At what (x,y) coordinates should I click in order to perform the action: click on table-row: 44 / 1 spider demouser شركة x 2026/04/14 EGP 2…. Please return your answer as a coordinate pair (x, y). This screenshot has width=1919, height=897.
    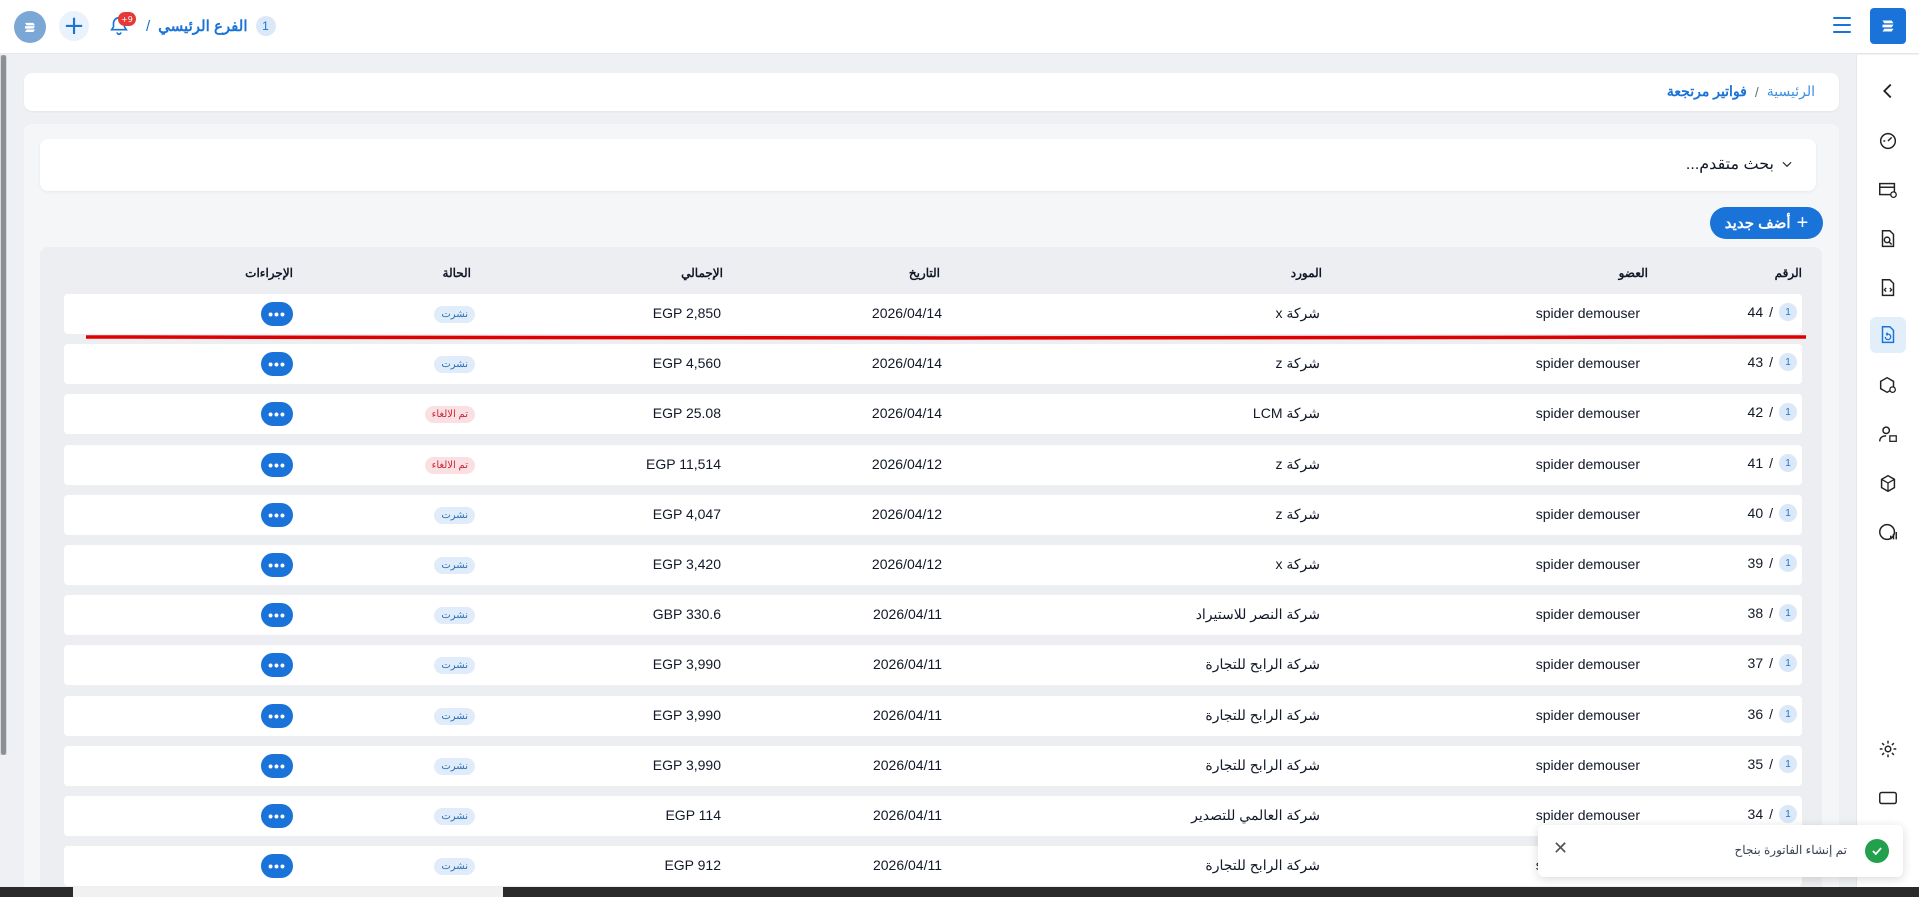
    Looking at the image, I should click on (933, 314).